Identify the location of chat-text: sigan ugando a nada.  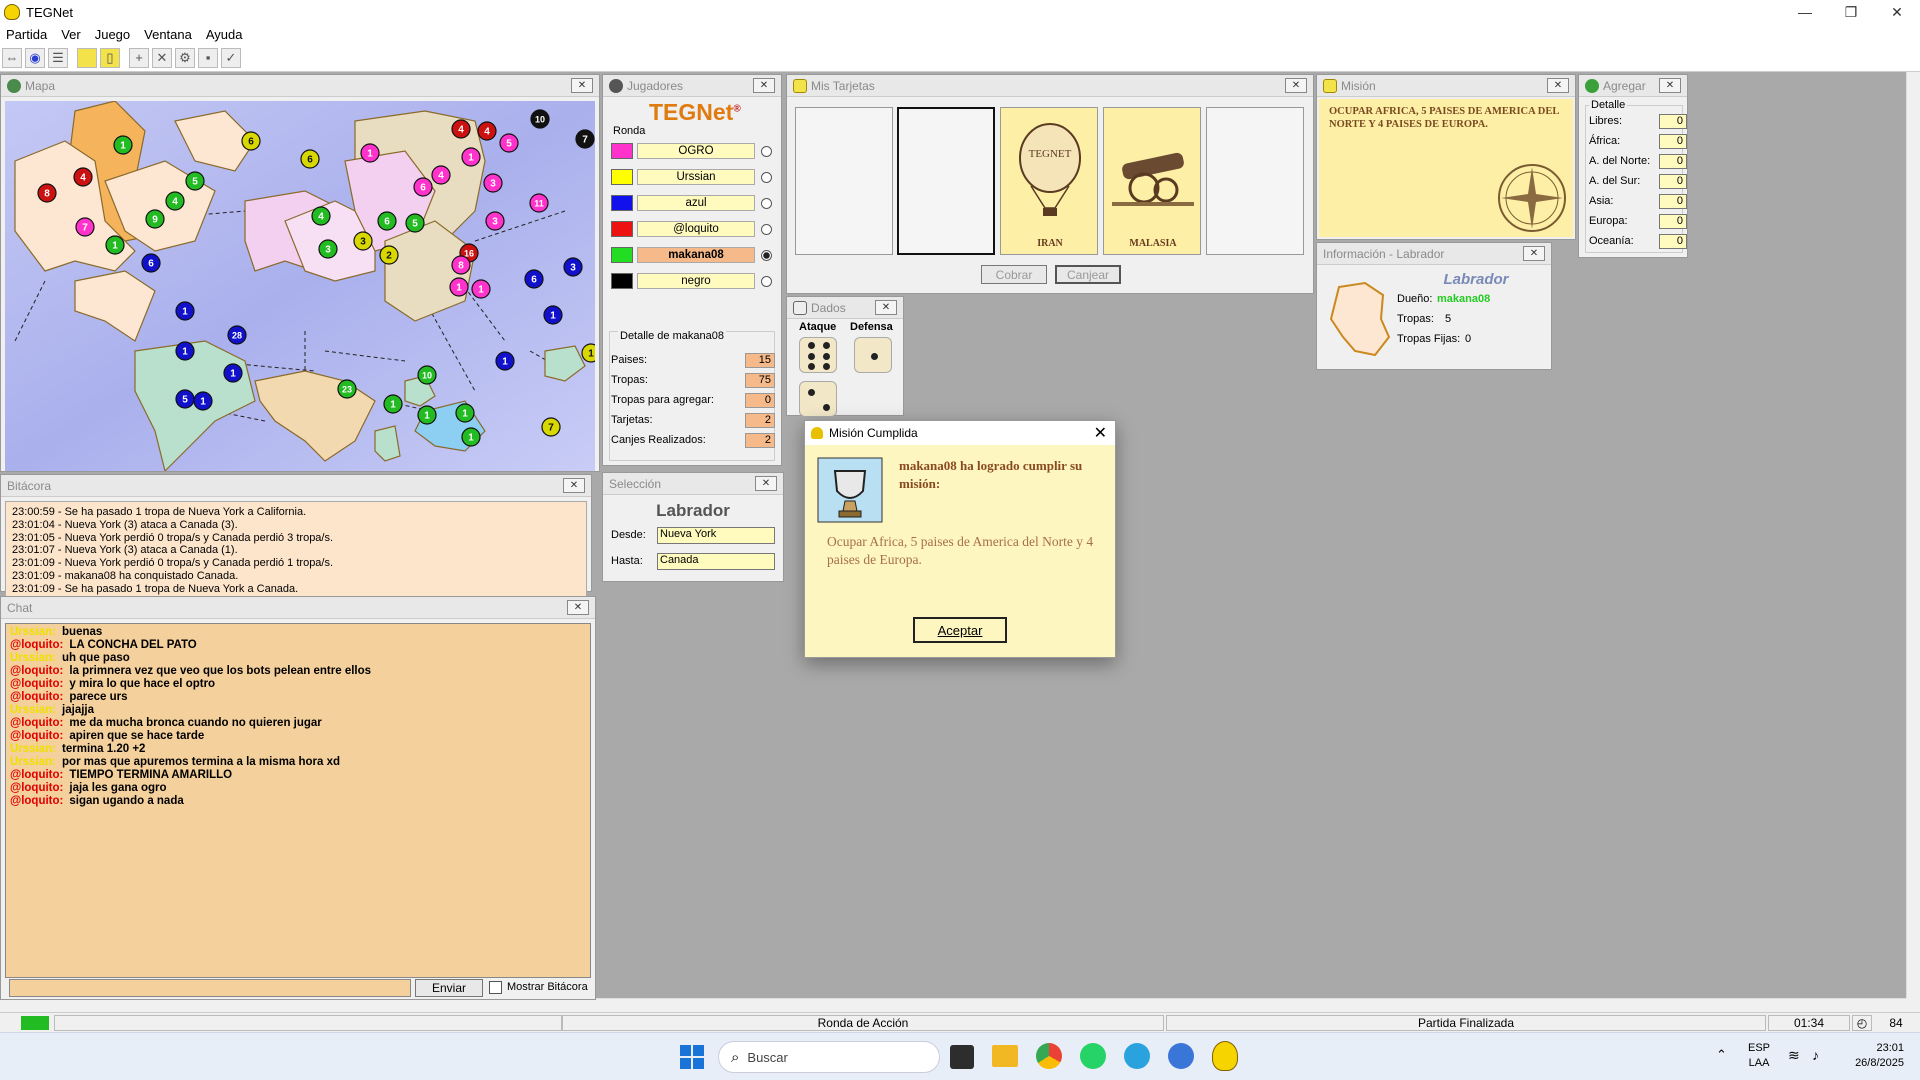
(126, 801).